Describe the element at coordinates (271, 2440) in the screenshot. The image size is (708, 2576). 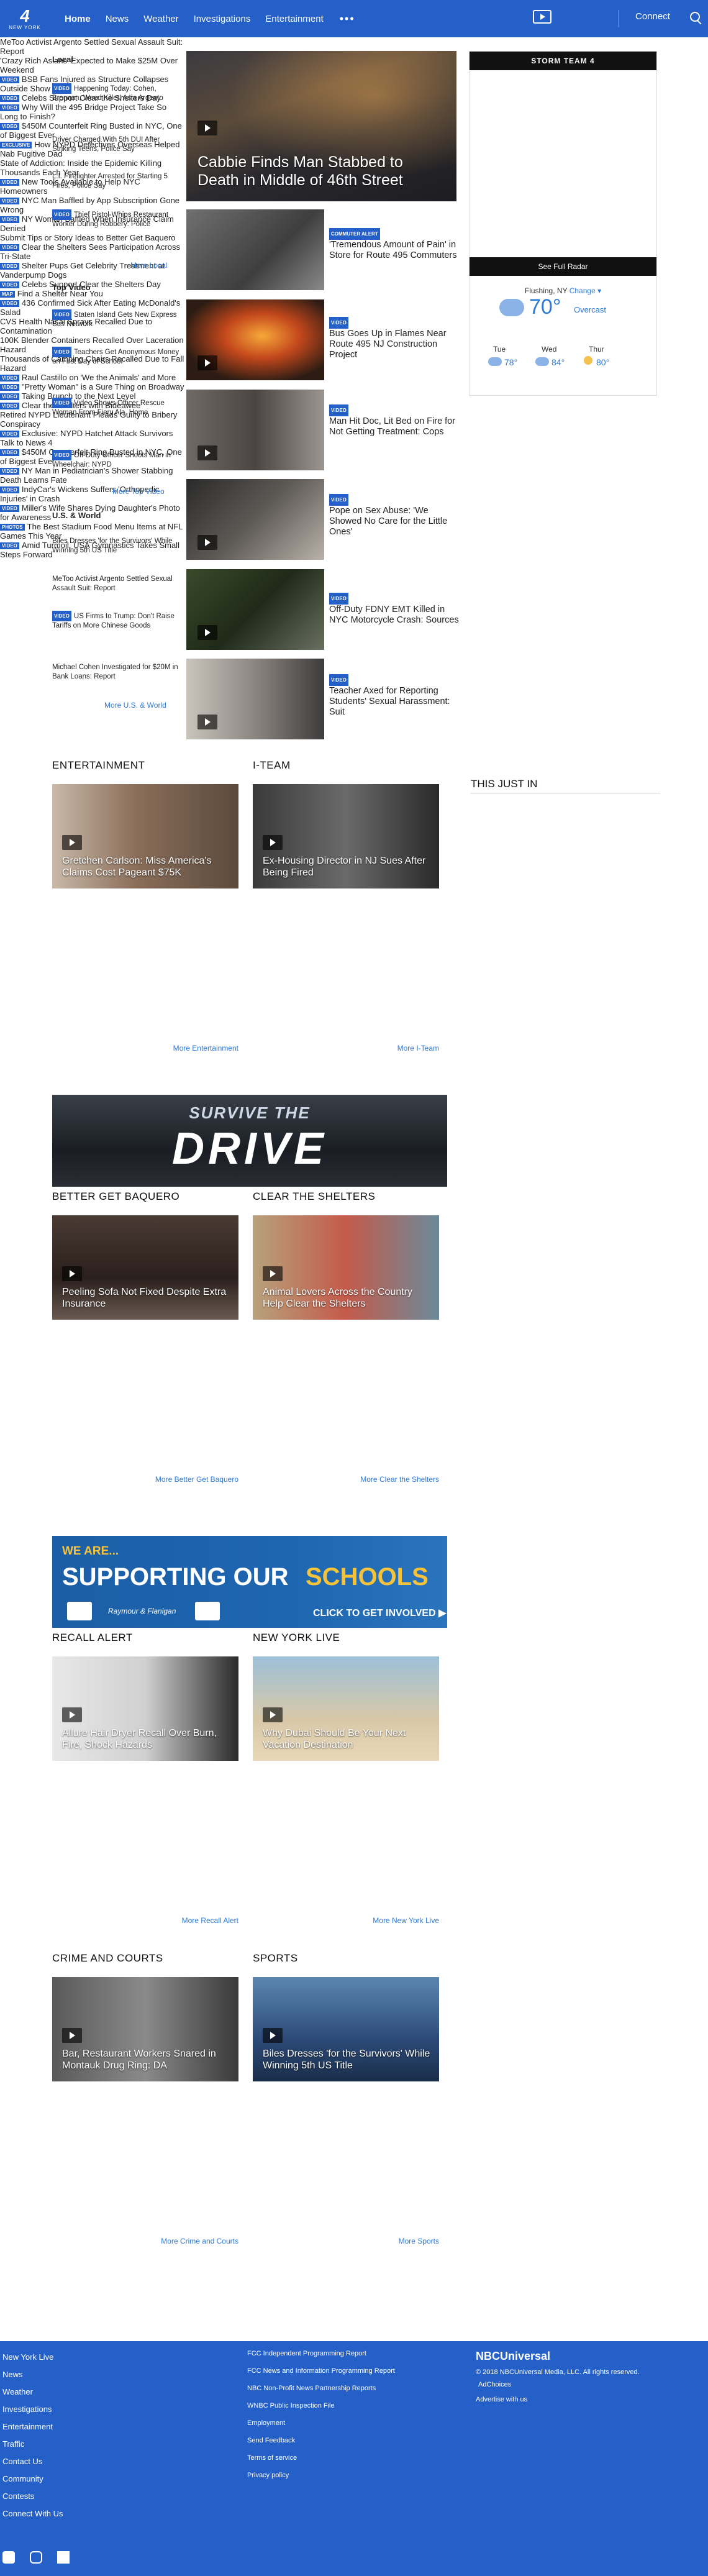
I see `footer-link: Send Feedback` at that location.